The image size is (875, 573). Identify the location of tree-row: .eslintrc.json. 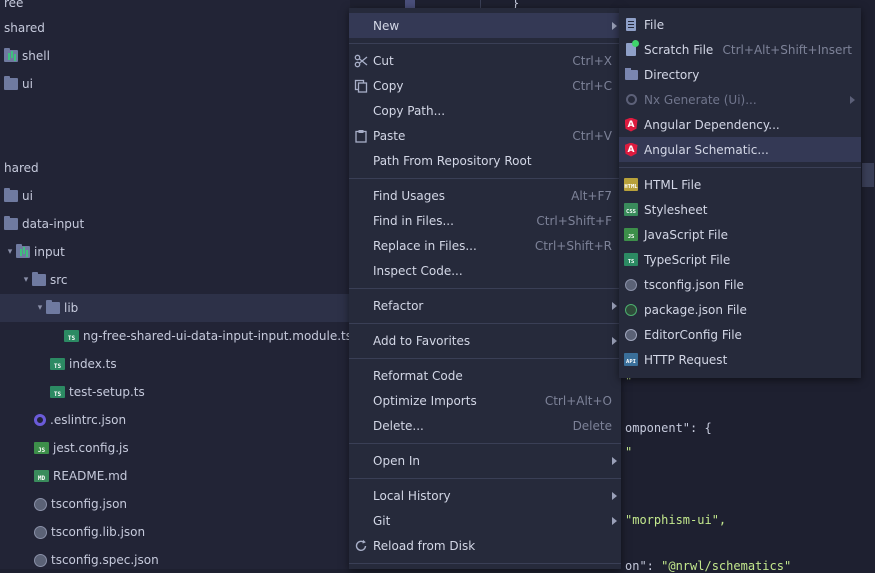
(175, 420).